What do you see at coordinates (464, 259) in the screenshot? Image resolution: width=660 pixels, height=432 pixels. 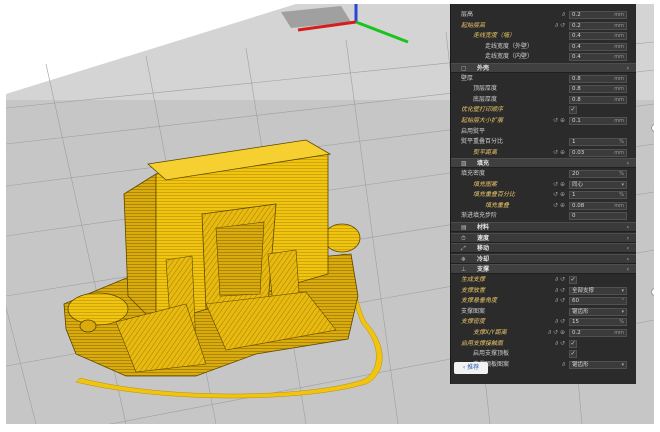 I see `section-icon: ❄` at bounding box center [464, 259].